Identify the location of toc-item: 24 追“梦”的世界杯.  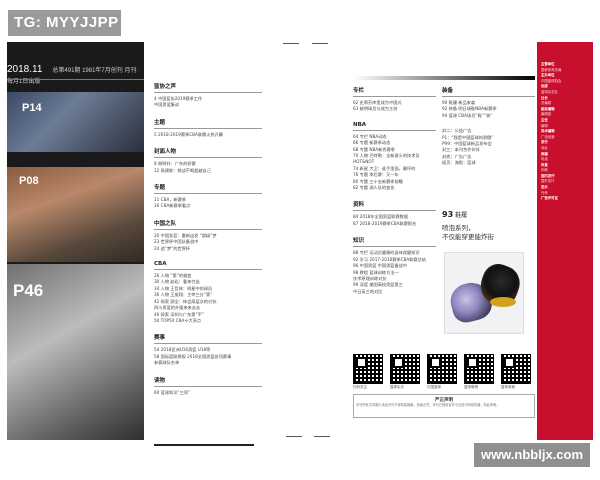
(172, 248).